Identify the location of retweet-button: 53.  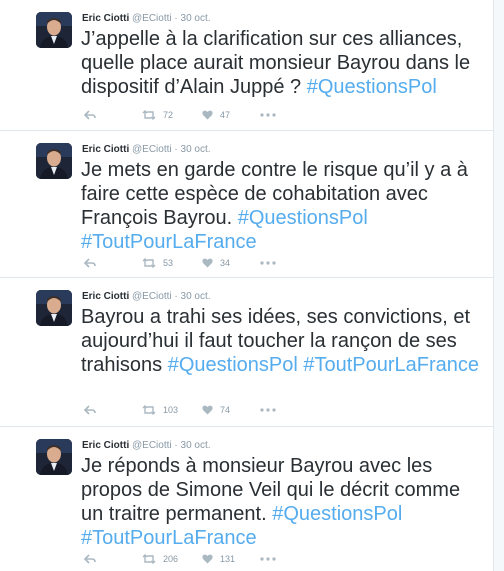
(172, 263).